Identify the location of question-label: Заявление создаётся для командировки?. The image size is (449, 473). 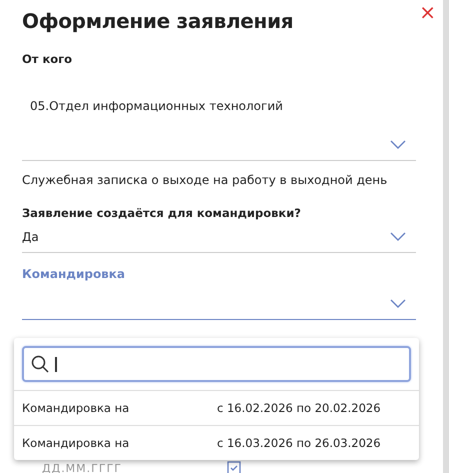
(162, 213).